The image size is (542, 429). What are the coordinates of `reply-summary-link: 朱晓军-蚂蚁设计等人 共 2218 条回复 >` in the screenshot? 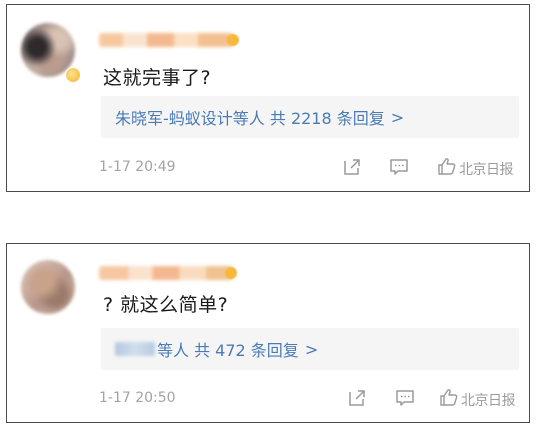 It's located at (310, 117).